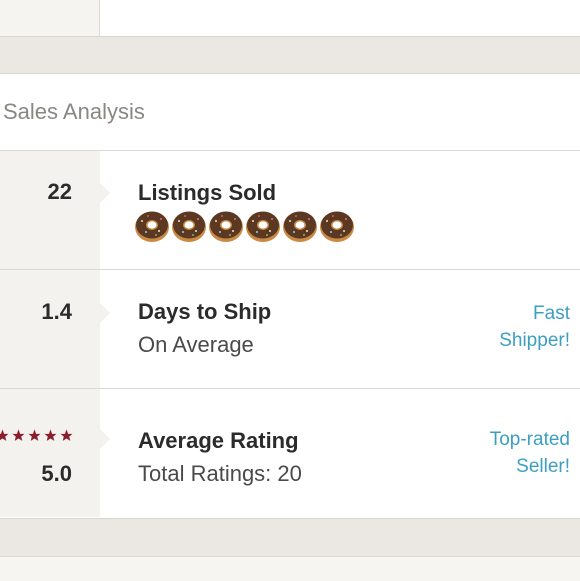 Image resolution: width=580 pixels, height=581 pixels. What do you see at coordinates (529, 439) in the screenshot?
I see `badge-line: Top-rated` at bounding box center [529, 439].